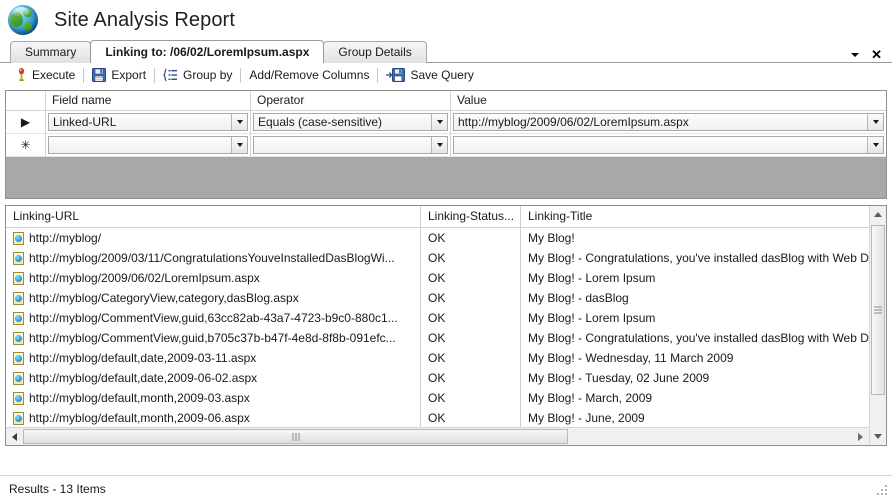  I want to click on value-combobox: http://myblog/2009/06/02/LoremIpsum.aspx, so click(668, 122).